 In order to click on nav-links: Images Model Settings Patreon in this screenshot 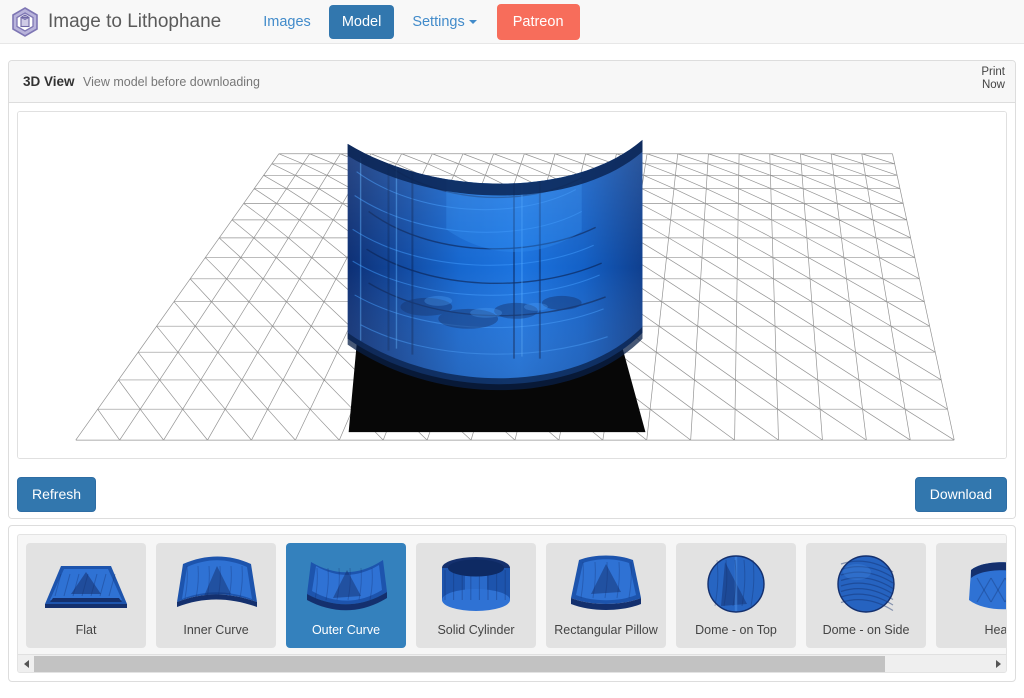, I will do `click(416, 22)`.